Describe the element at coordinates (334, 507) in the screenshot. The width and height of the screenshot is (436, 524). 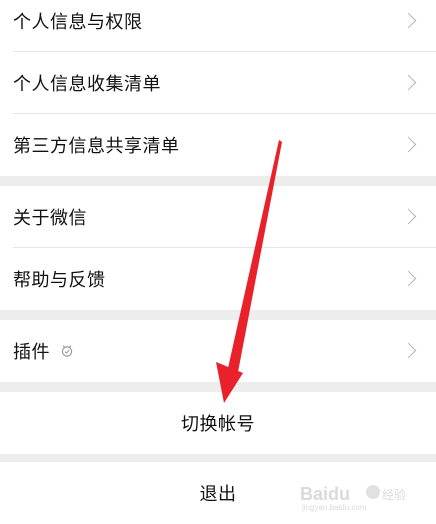
I see `watermark-subtitle: jingyan.baidu.com` at that location.